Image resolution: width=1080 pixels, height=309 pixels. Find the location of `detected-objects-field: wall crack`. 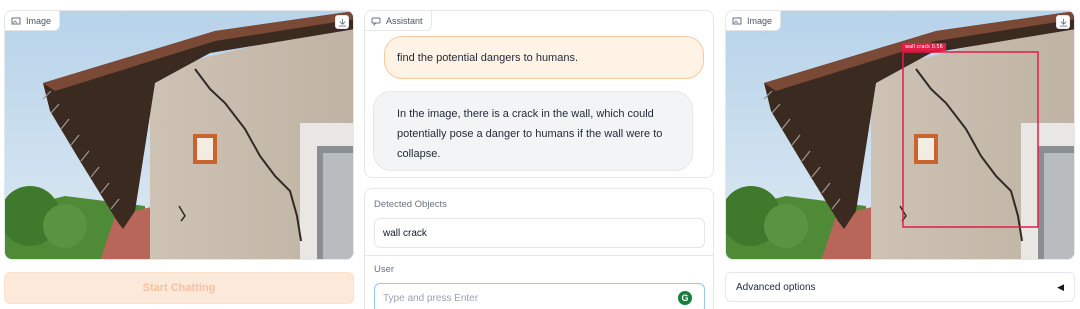

detected-objects-field: wall crack is located at coordinates (539, 233).